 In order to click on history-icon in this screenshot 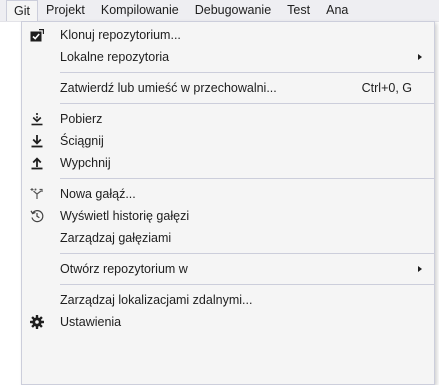, I will do `click(37, 216)`.